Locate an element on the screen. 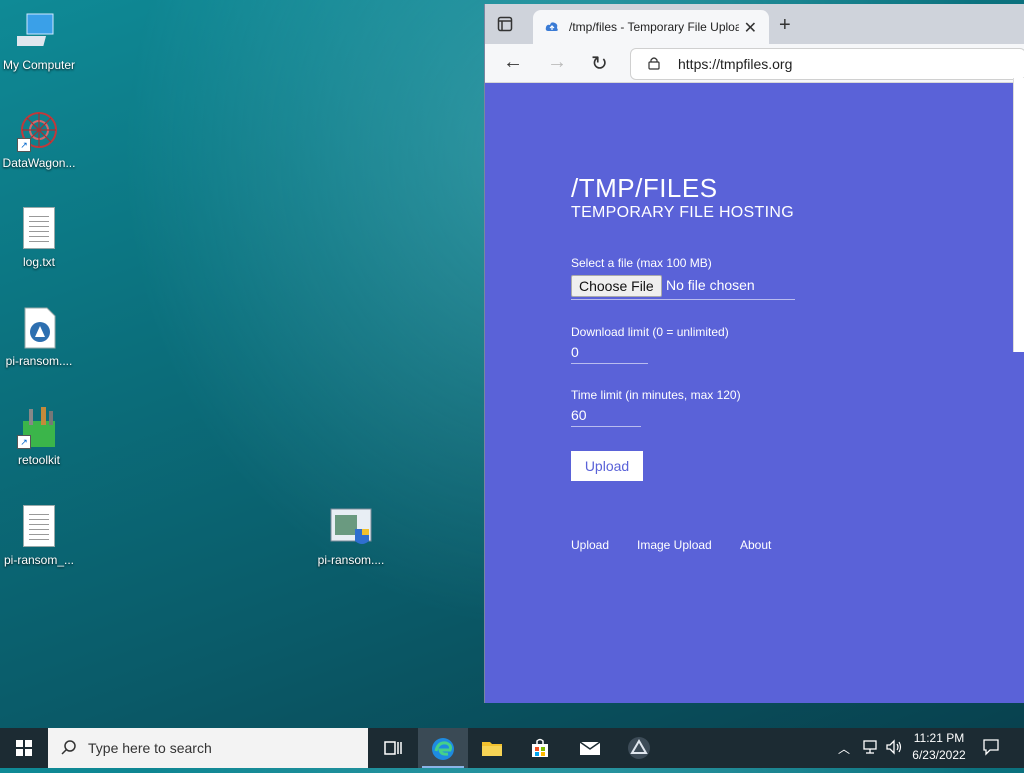 The height and width of the screenshot is (773, 1024). taskbar-edge-active is located at coordinates (443, 748).